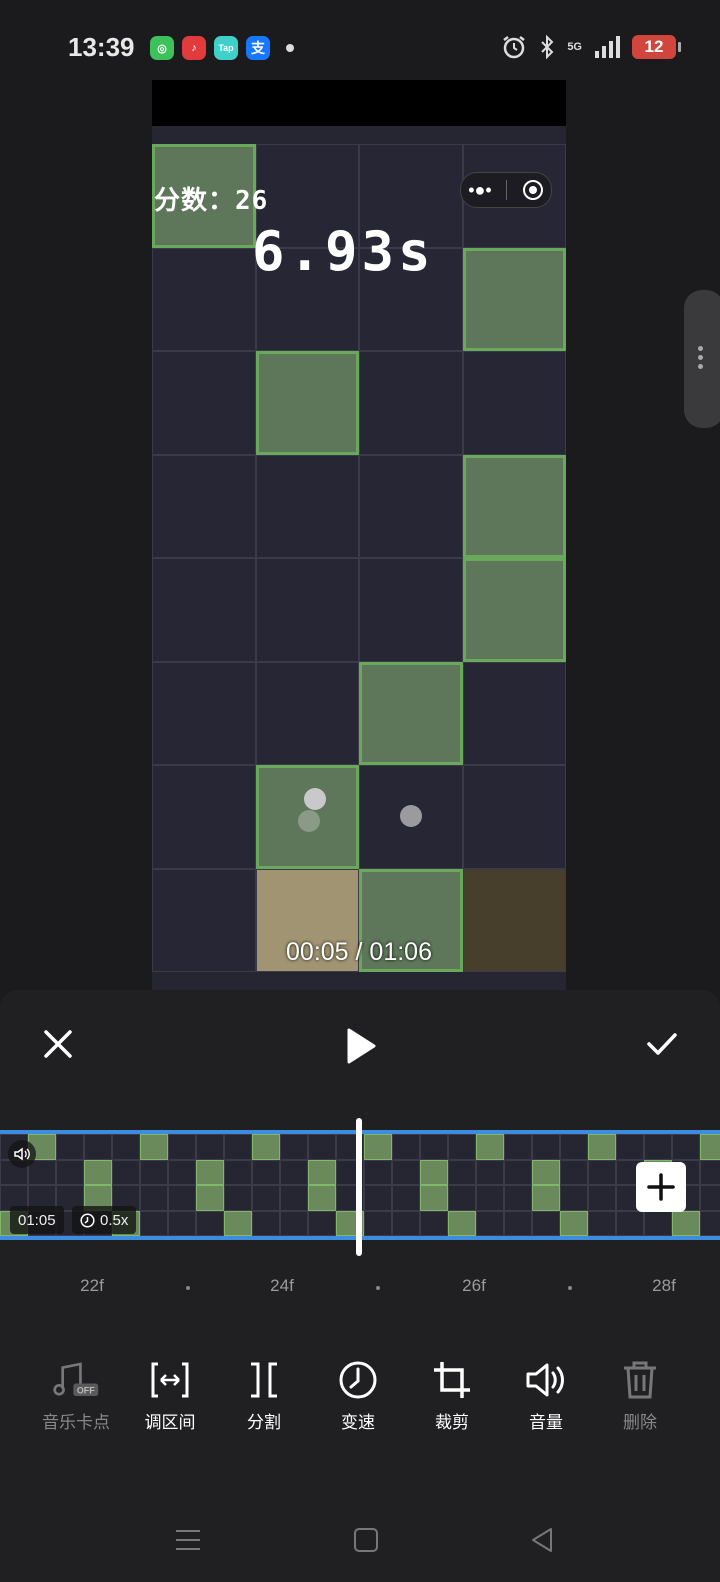 The height and width of the screenshot is (1582, 720). Describe the element at coordinates (640, 1380) in the screenshot. I see `delete-icon` at that location.